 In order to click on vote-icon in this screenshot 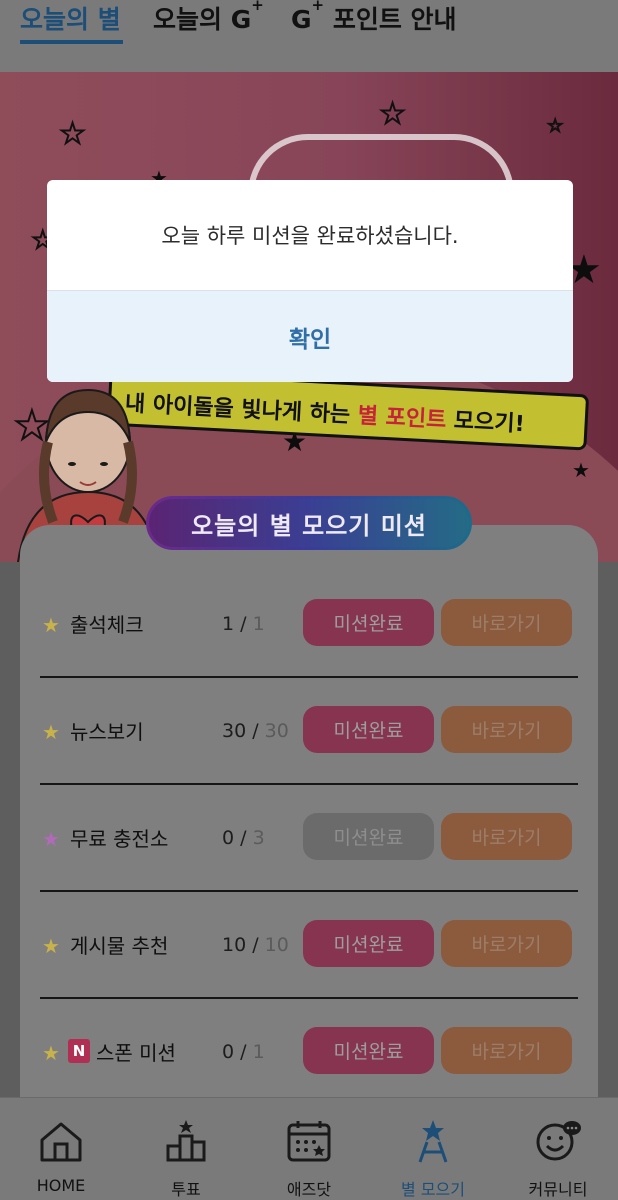, I will do `click(186, 1141)`.